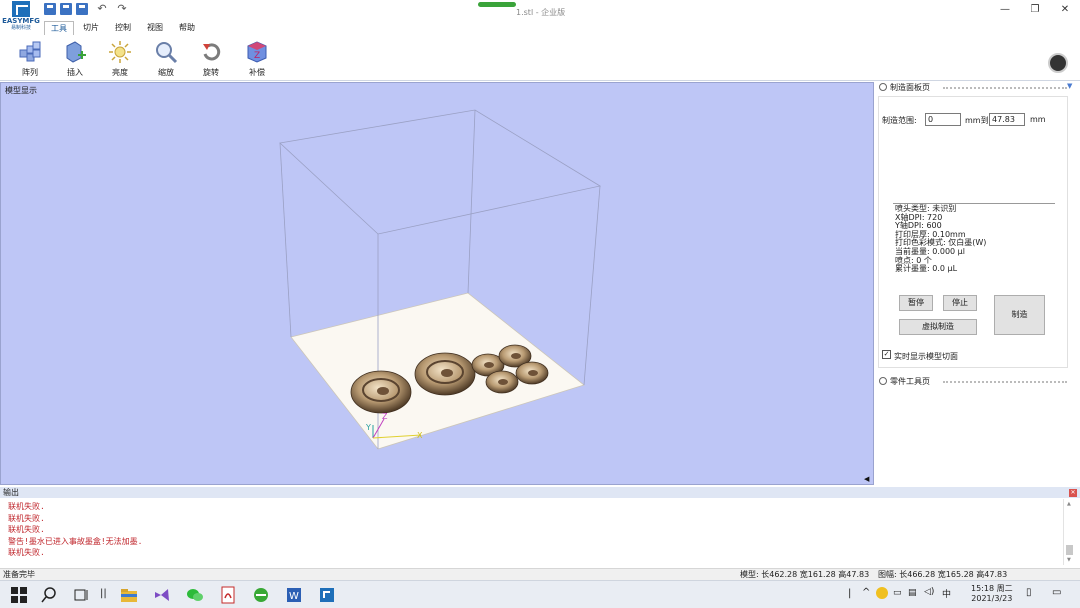 The width and height of the screenshot is (1080, 608). Describe the element at coordinates (1069, 550) in the screenshot. I see `scroll-thumb` at that location.